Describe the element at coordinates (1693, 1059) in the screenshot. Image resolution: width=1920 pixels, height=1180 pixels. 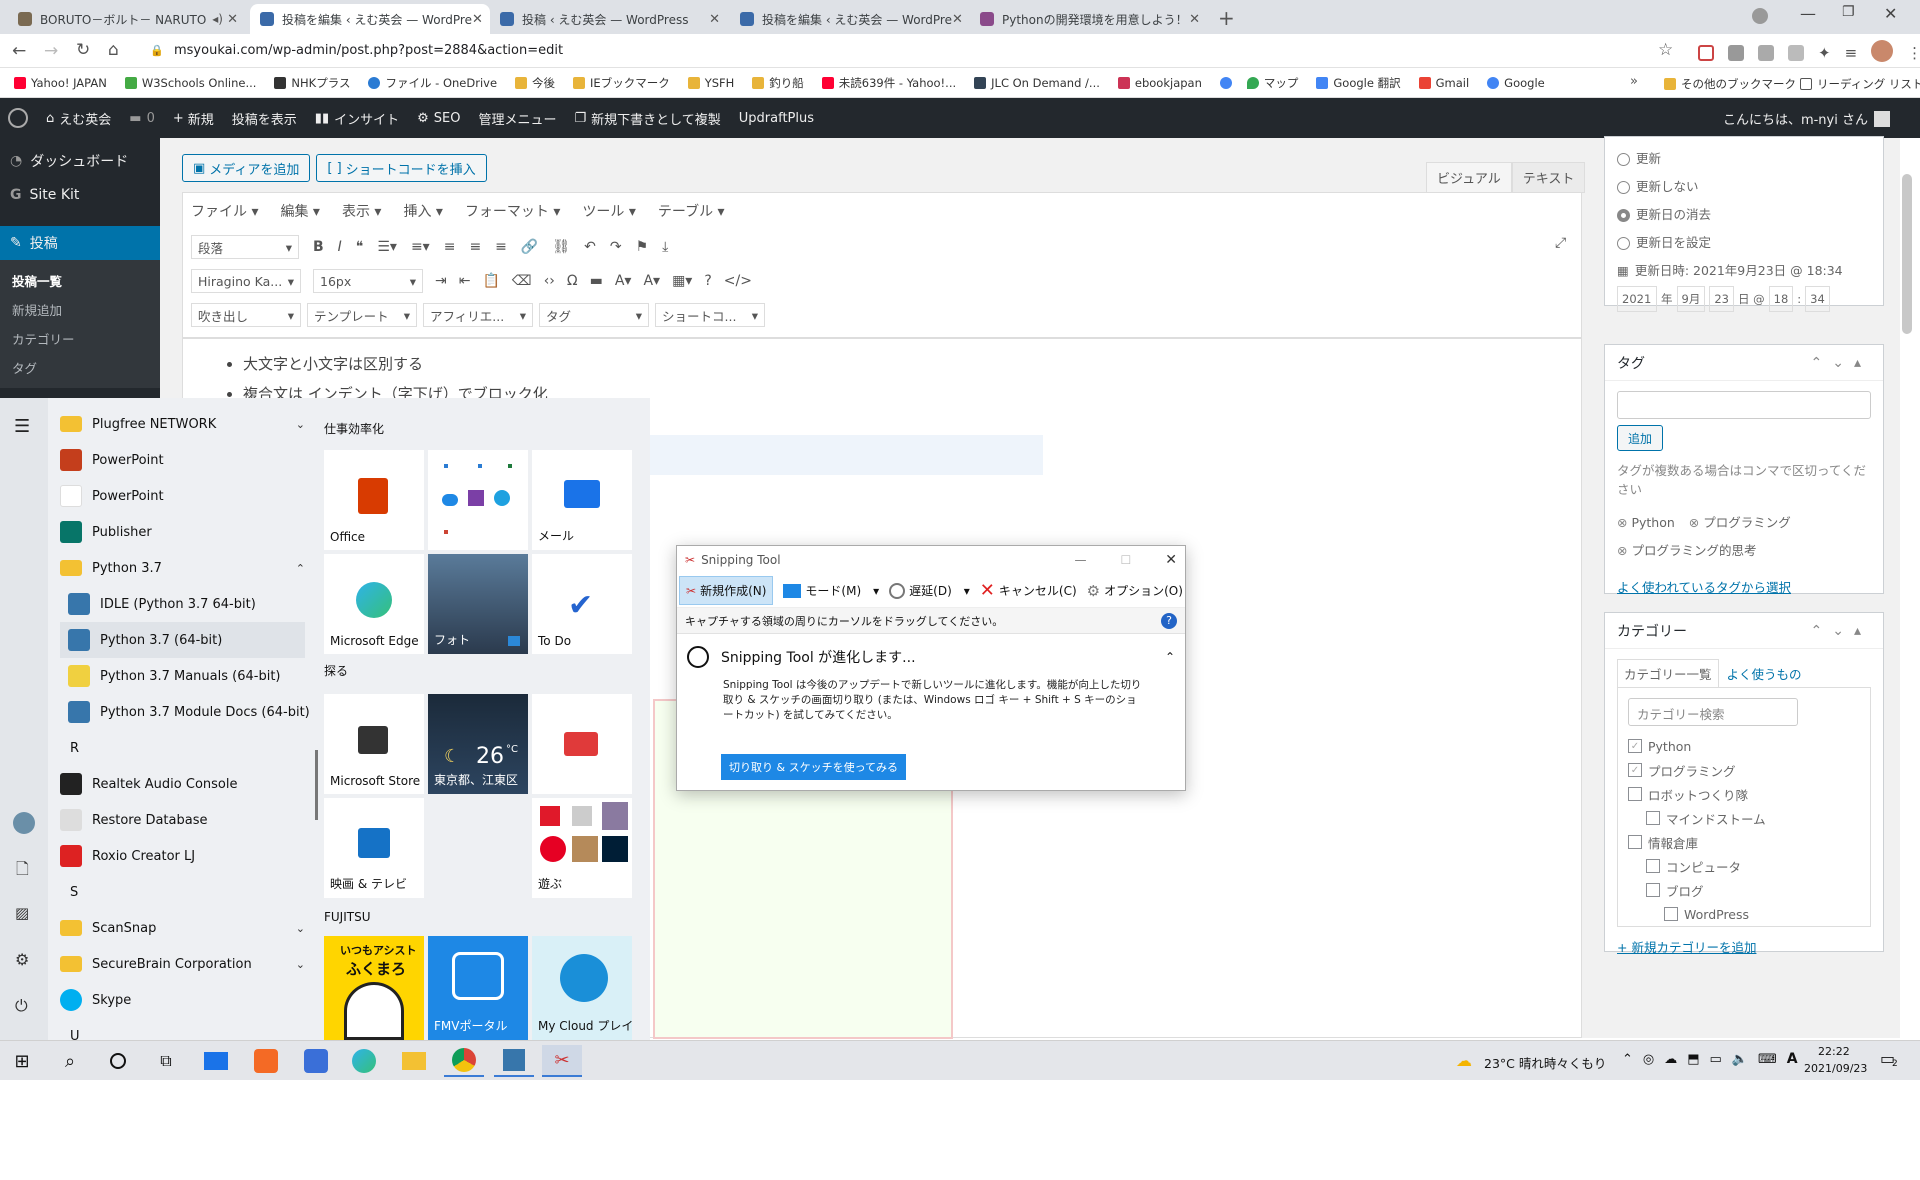
I see `usb-icon: ⬒` at that location.